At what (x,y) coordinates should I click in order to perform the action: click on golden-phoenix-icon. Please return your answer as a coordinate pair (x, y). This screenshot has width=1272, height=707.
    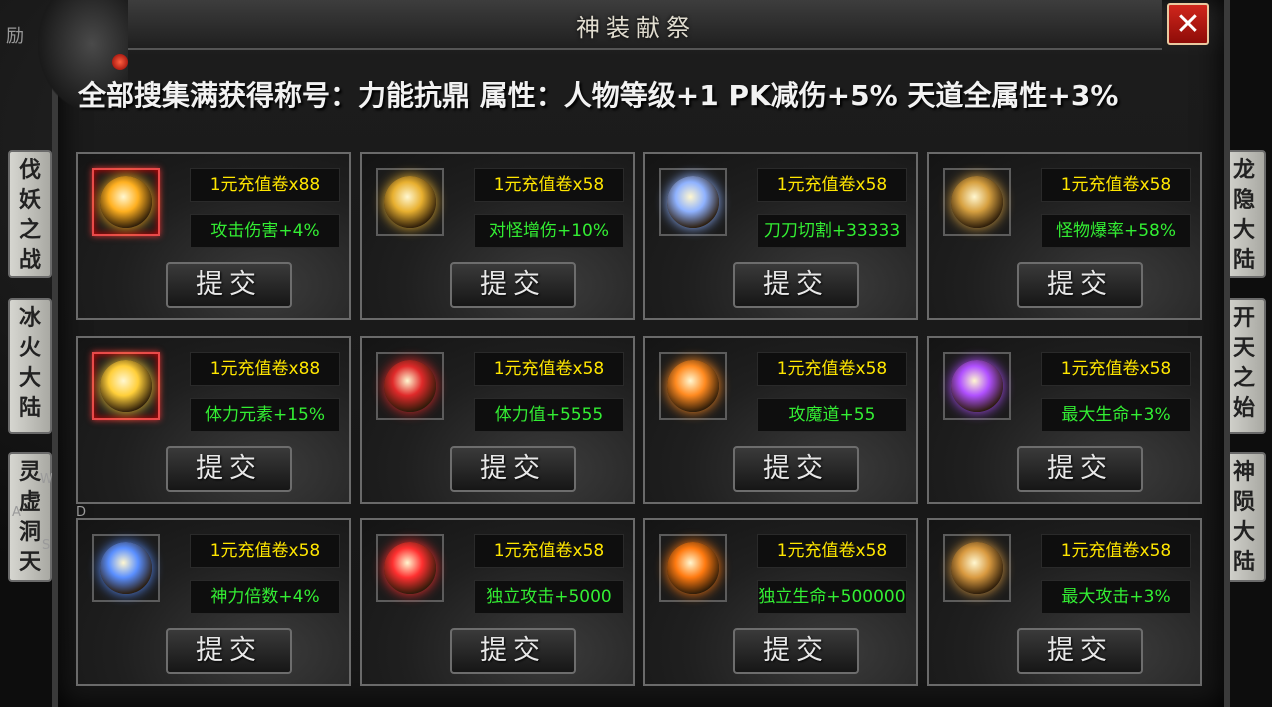
    Looking at the image, I should click on (126, 386).